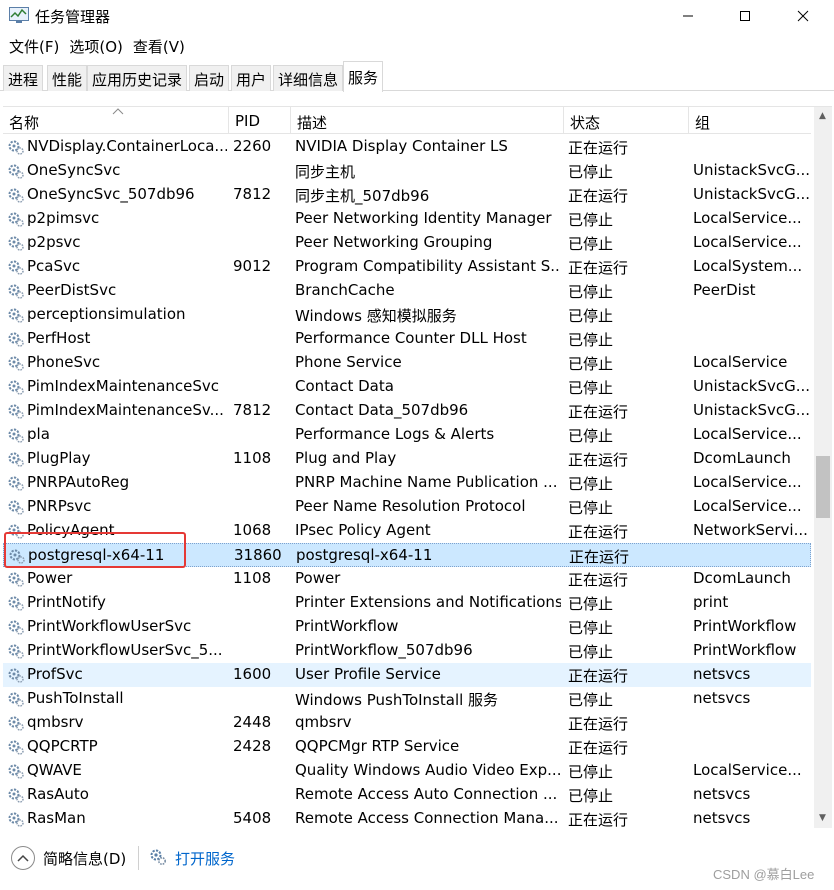 The width and height of the screenshot is (834, 890). Describe the element at coordinates (750, 120) in the screenshot. I see `column-header-group: 组` at that location.